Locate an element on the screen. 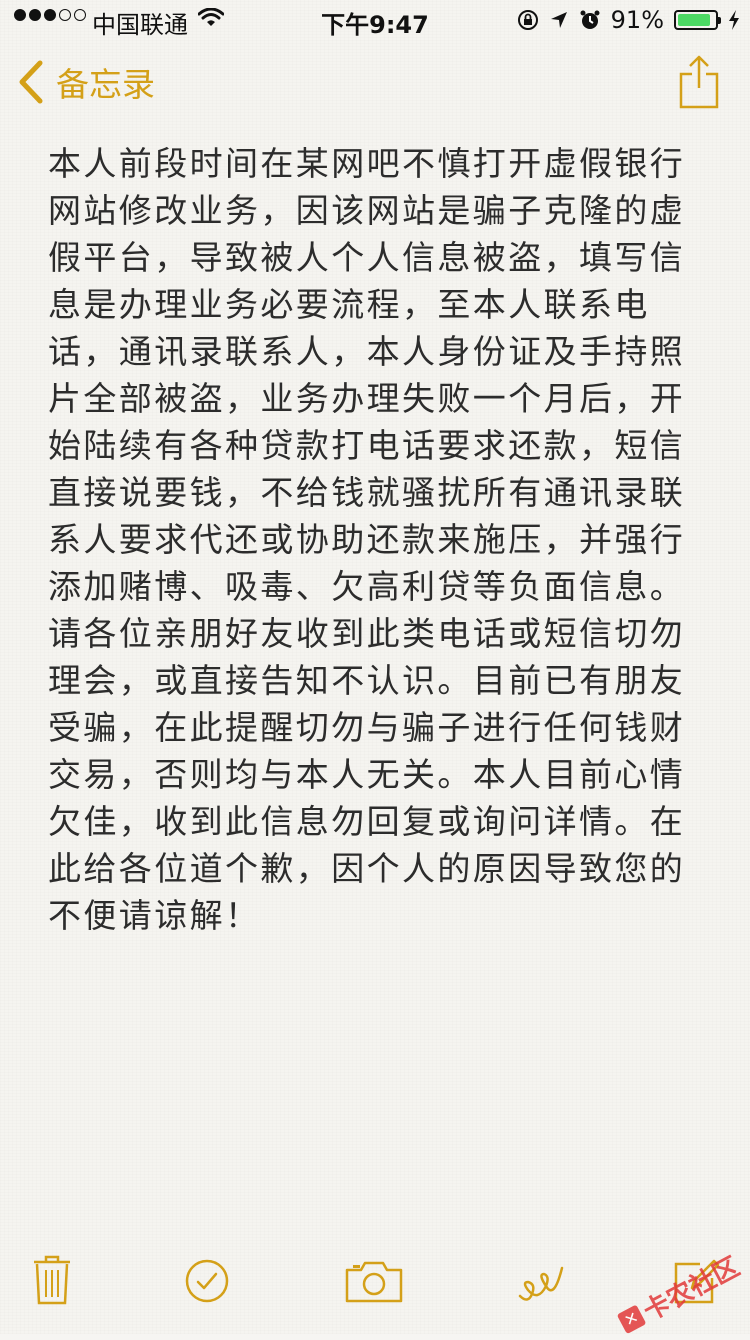  checklist-icon is located at coordinates (207, 1281).